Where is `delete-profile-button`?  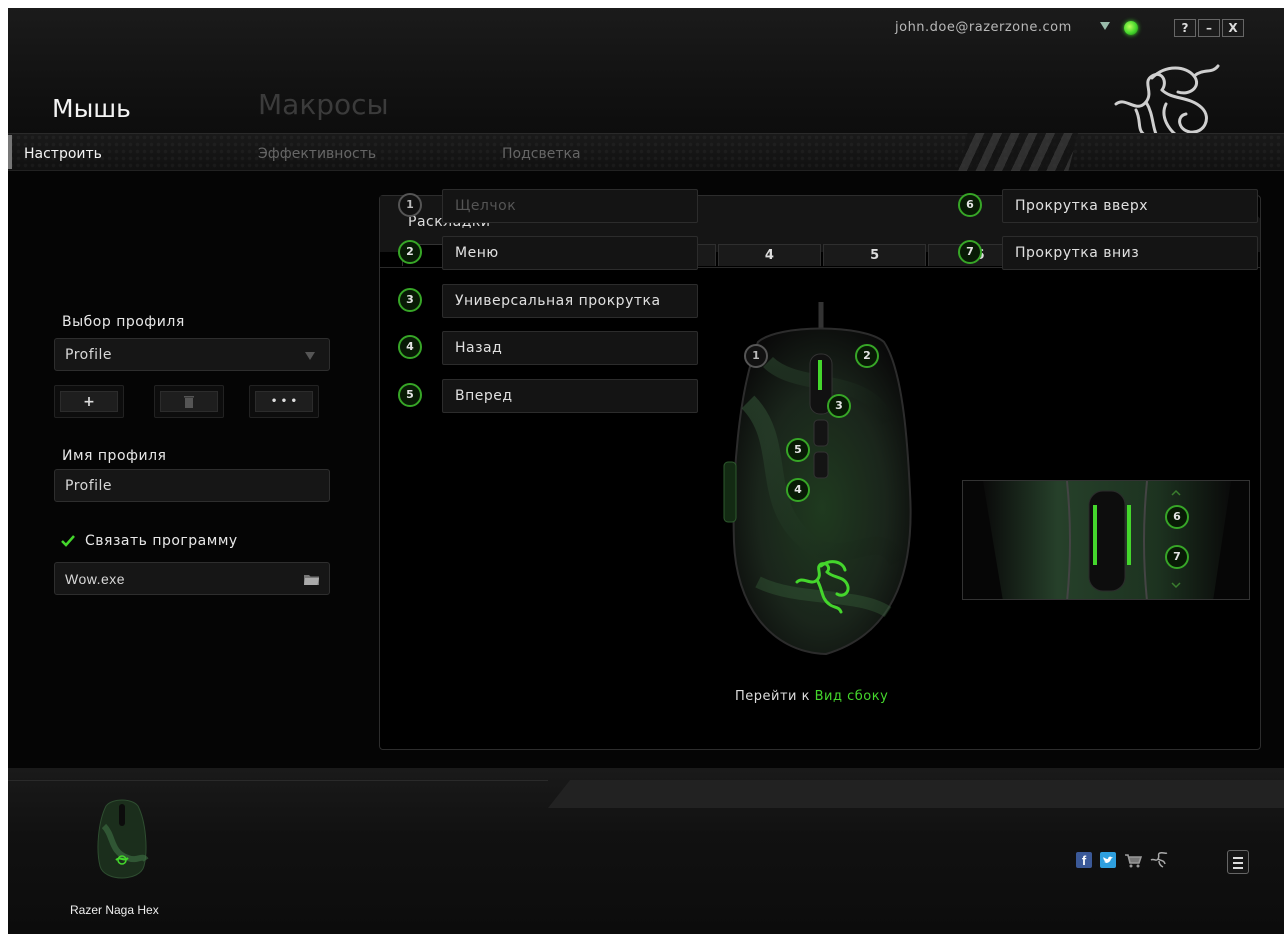
delete-profile-button is located at coordinates (189, 401).